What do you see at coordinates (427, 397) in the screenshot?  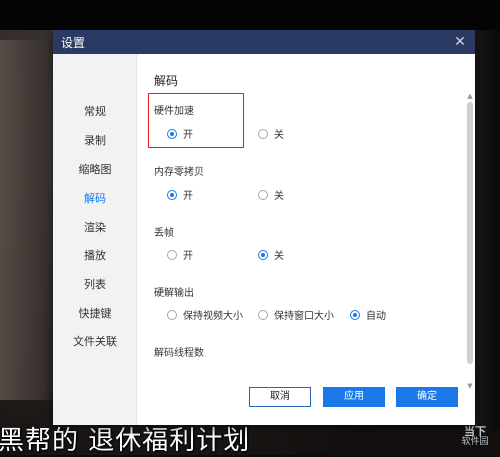 I see `ok-button: 确定` at bounding box center [427, 397].